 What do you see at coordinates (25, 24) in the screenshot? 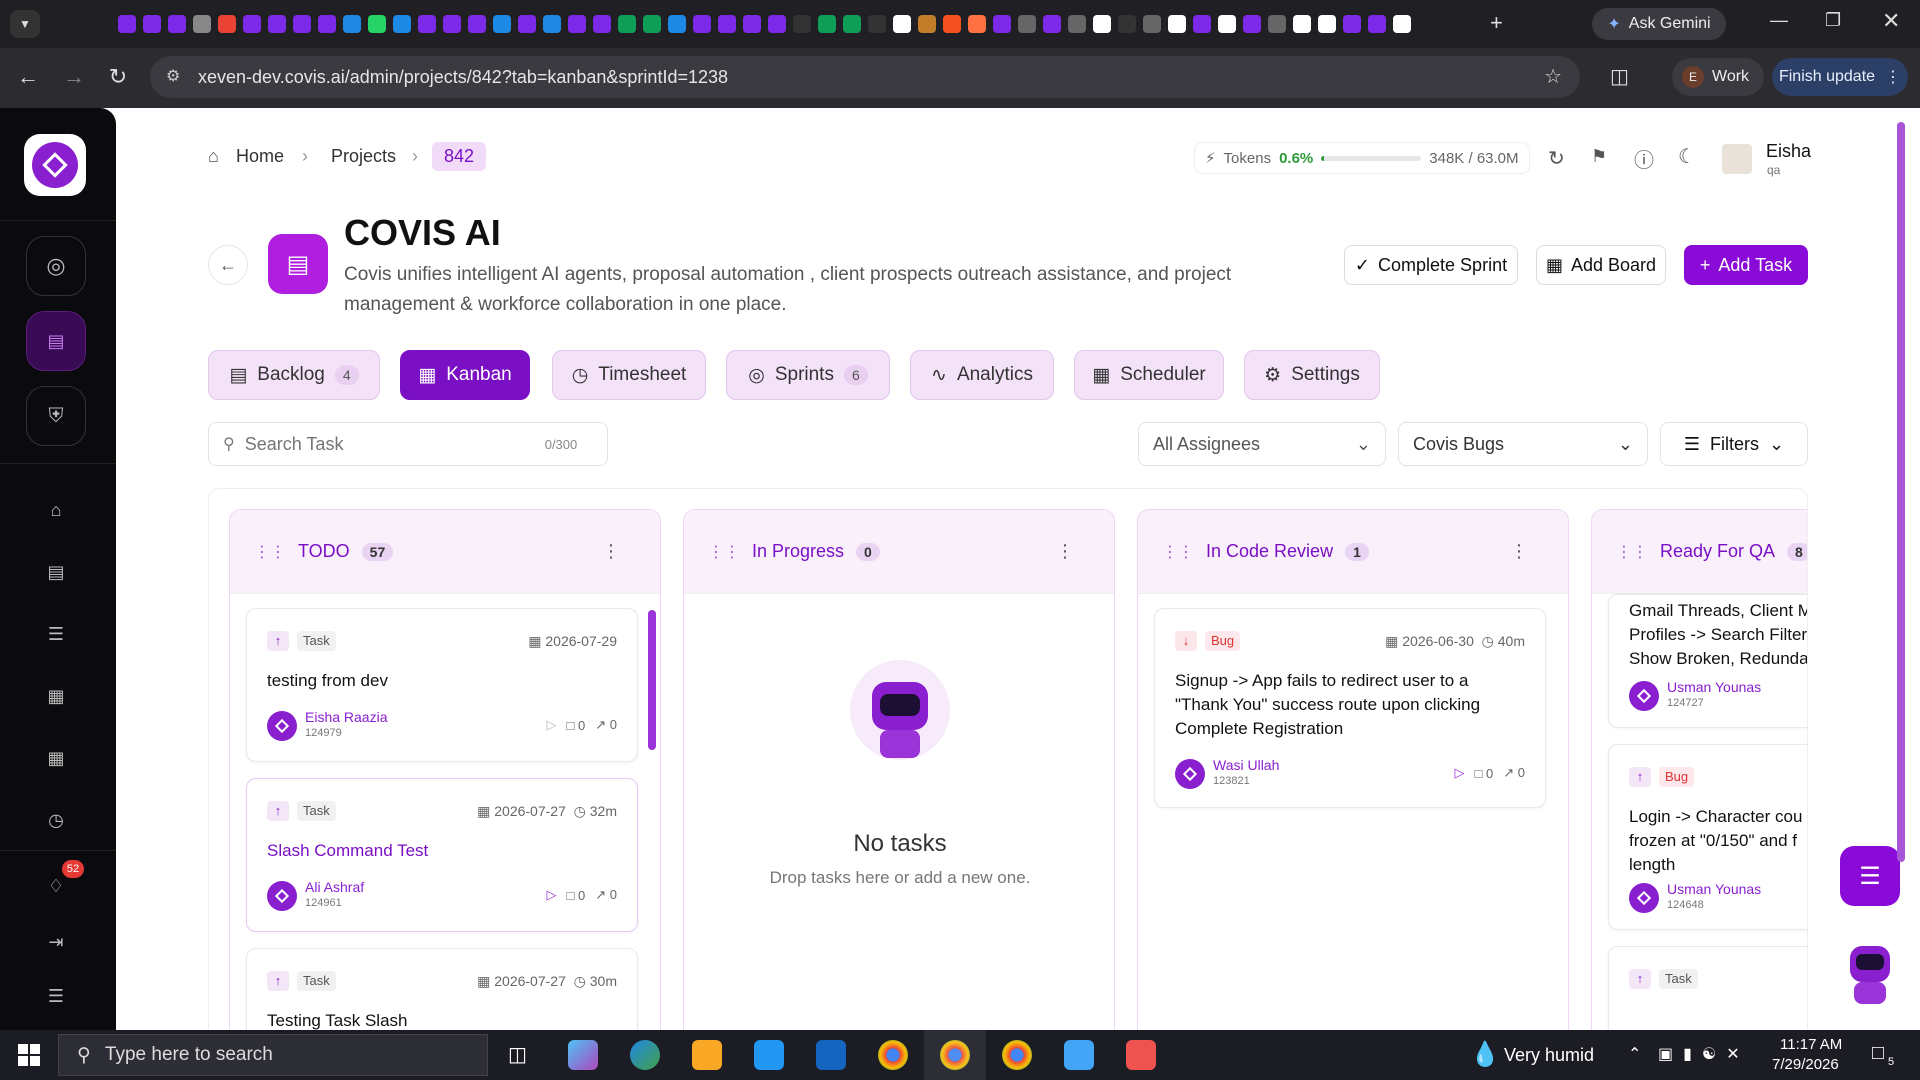
I see `tab-list-dropdown-icon: ▼` at bounding box center [25, 24].